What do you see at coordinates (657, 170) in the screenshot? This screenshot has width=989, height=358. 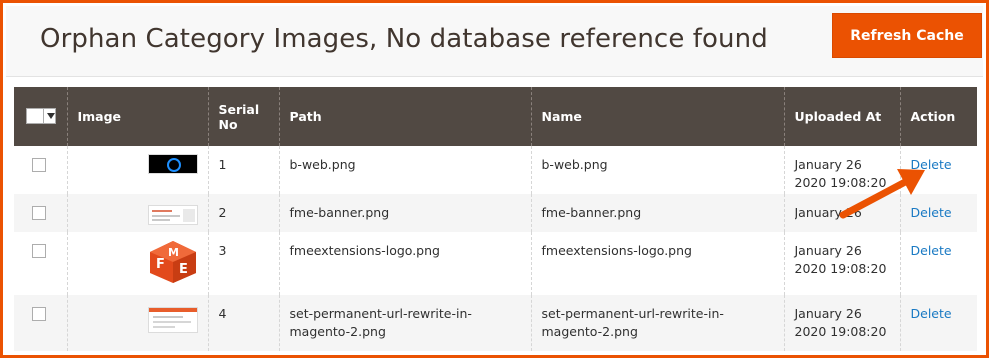 I see `name-cell: b-web.png` at bounding box center [657, 170].